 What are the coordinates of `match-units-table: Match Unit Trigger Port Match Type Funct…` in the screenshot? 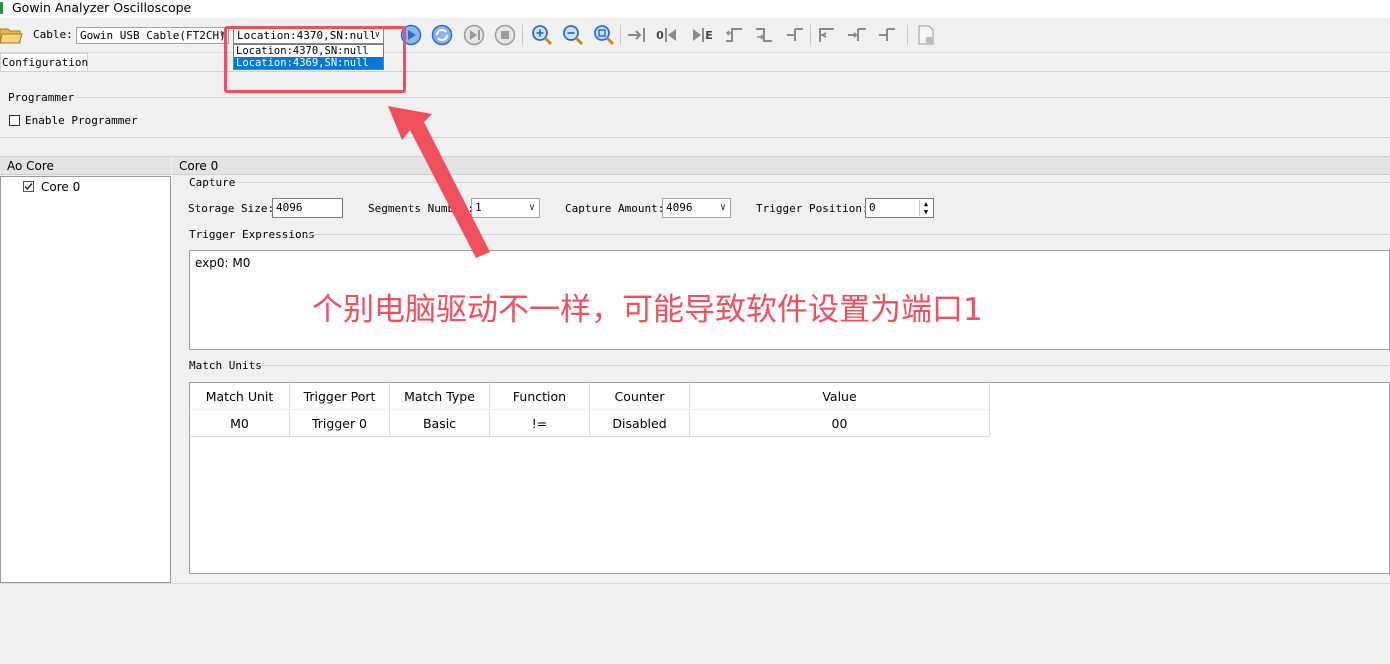 It's located at (590, 410).